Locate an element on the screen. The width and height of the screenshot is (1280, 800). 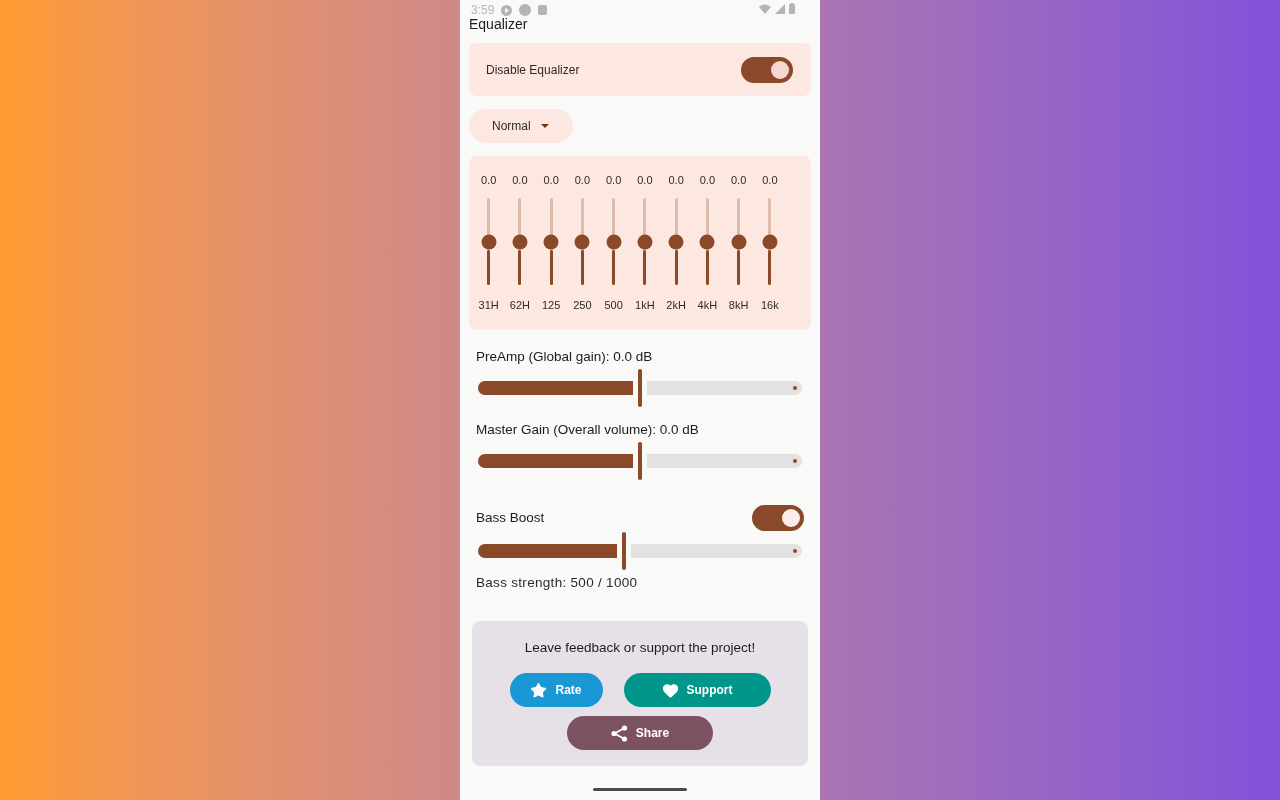
setting-label: Disable Equalizer is located at coordinates (533, 69).